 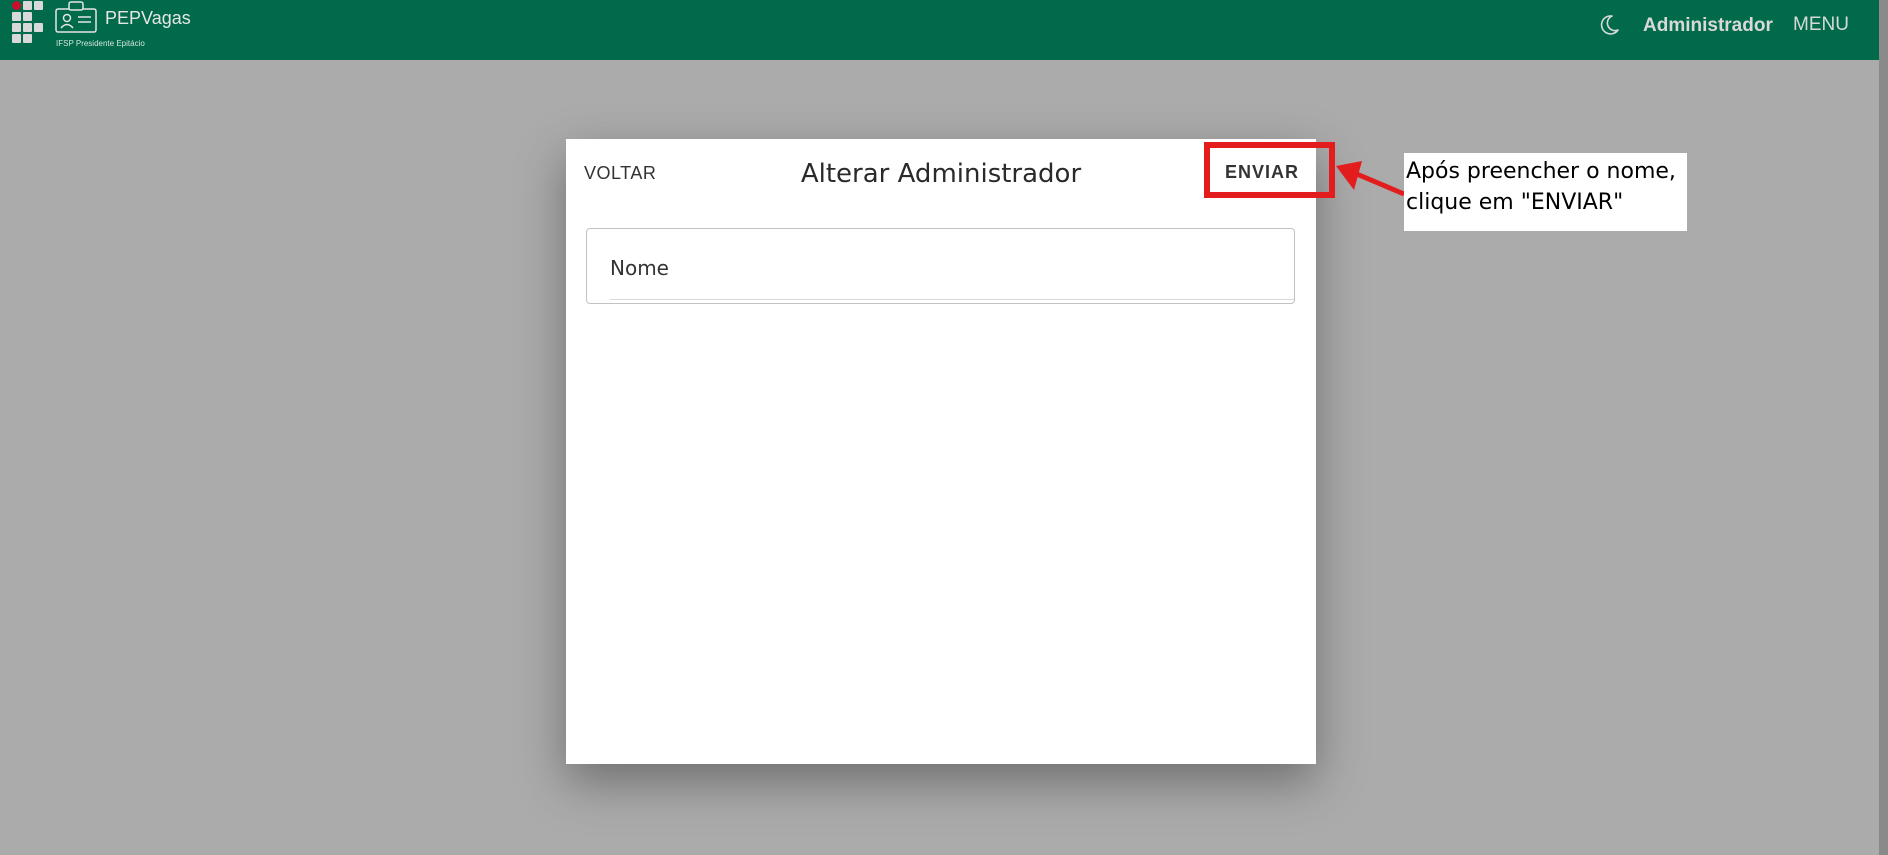 I want to click on name-field-underline, so click(x=952, y=299).